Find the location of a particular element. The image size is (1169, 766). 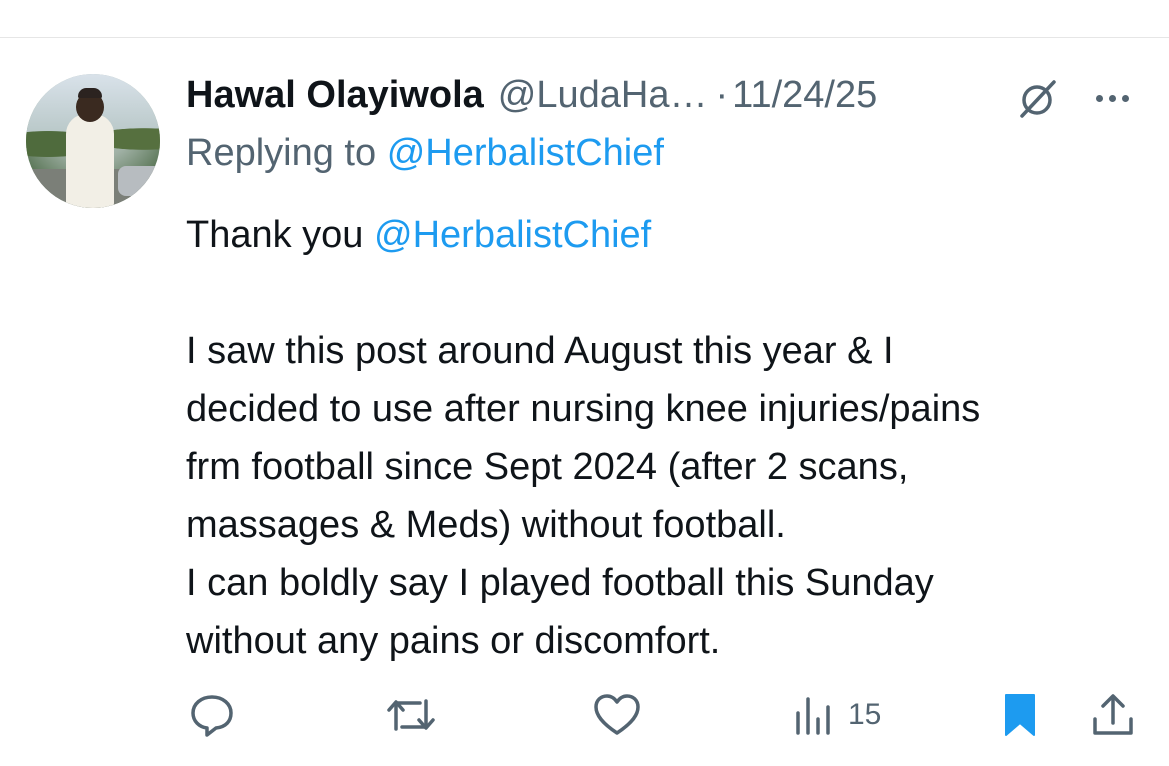

body-line: without any pains or discomfort. is located at coordinates (453, 641).